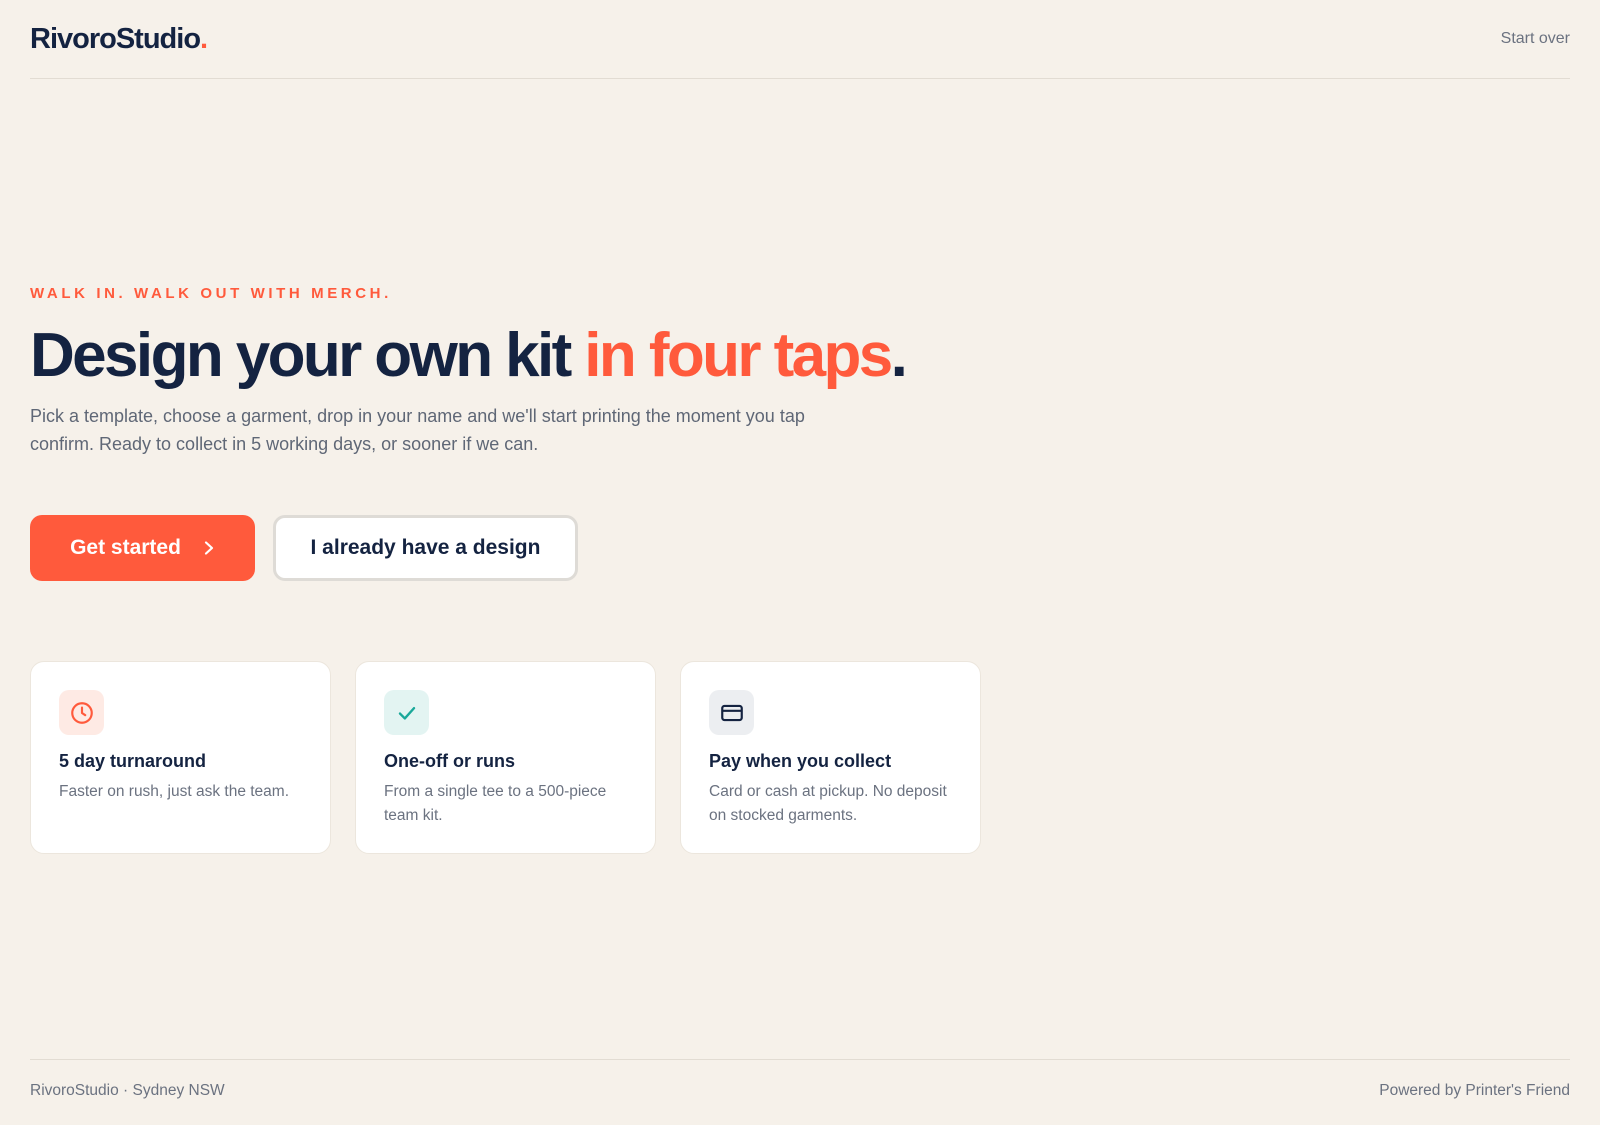 The image size is (1600, 1125). I want to click on brand-logo: RivoroStudio., so click(119, 39).